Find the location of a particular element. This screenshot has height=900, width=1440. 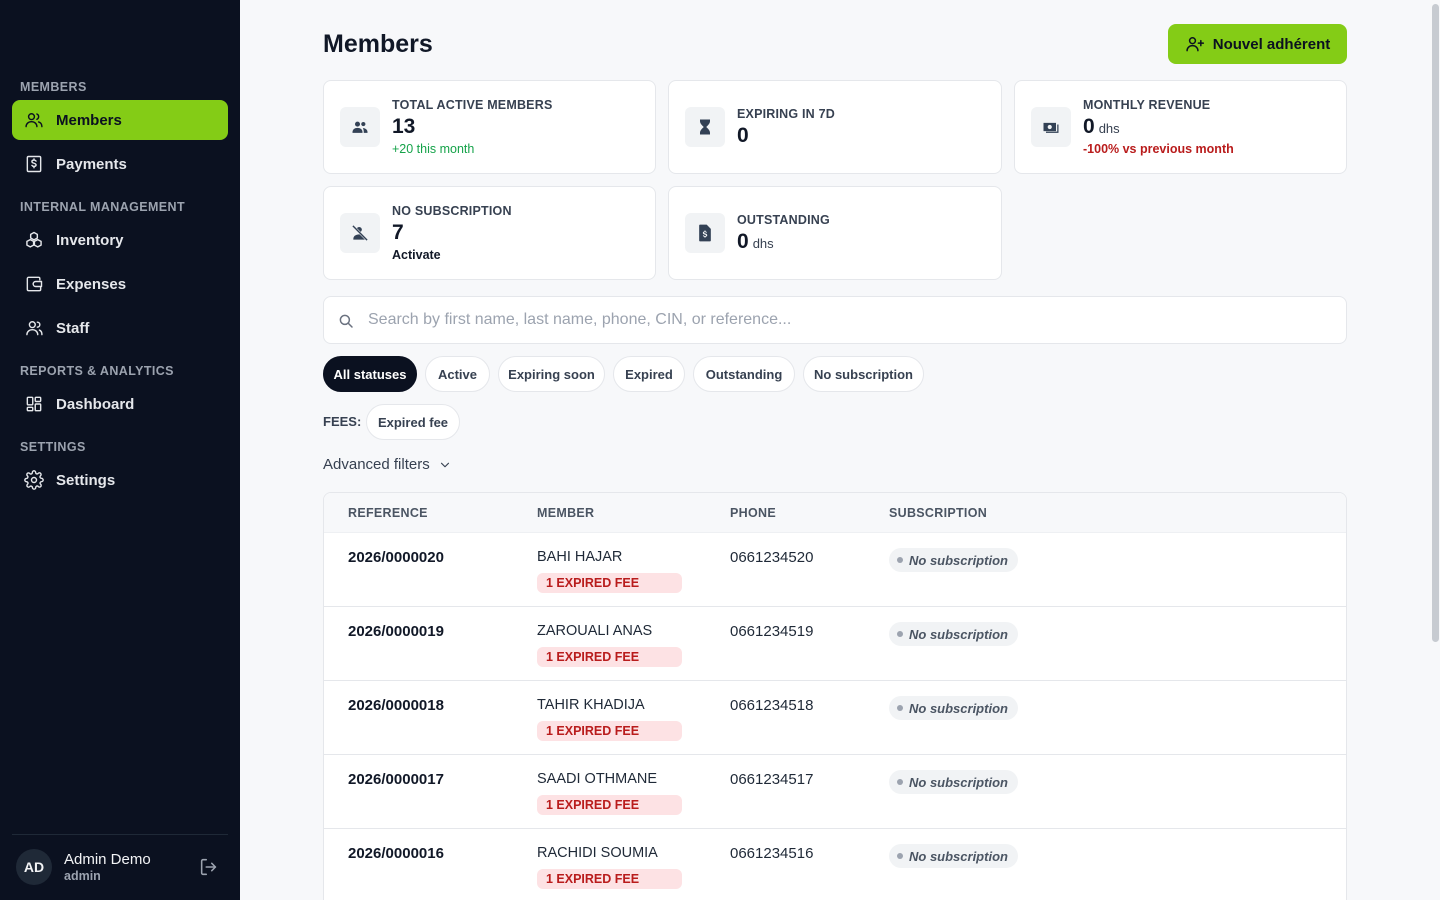

sidebar-item-label: Inventory is located at coordinates (90, 240).